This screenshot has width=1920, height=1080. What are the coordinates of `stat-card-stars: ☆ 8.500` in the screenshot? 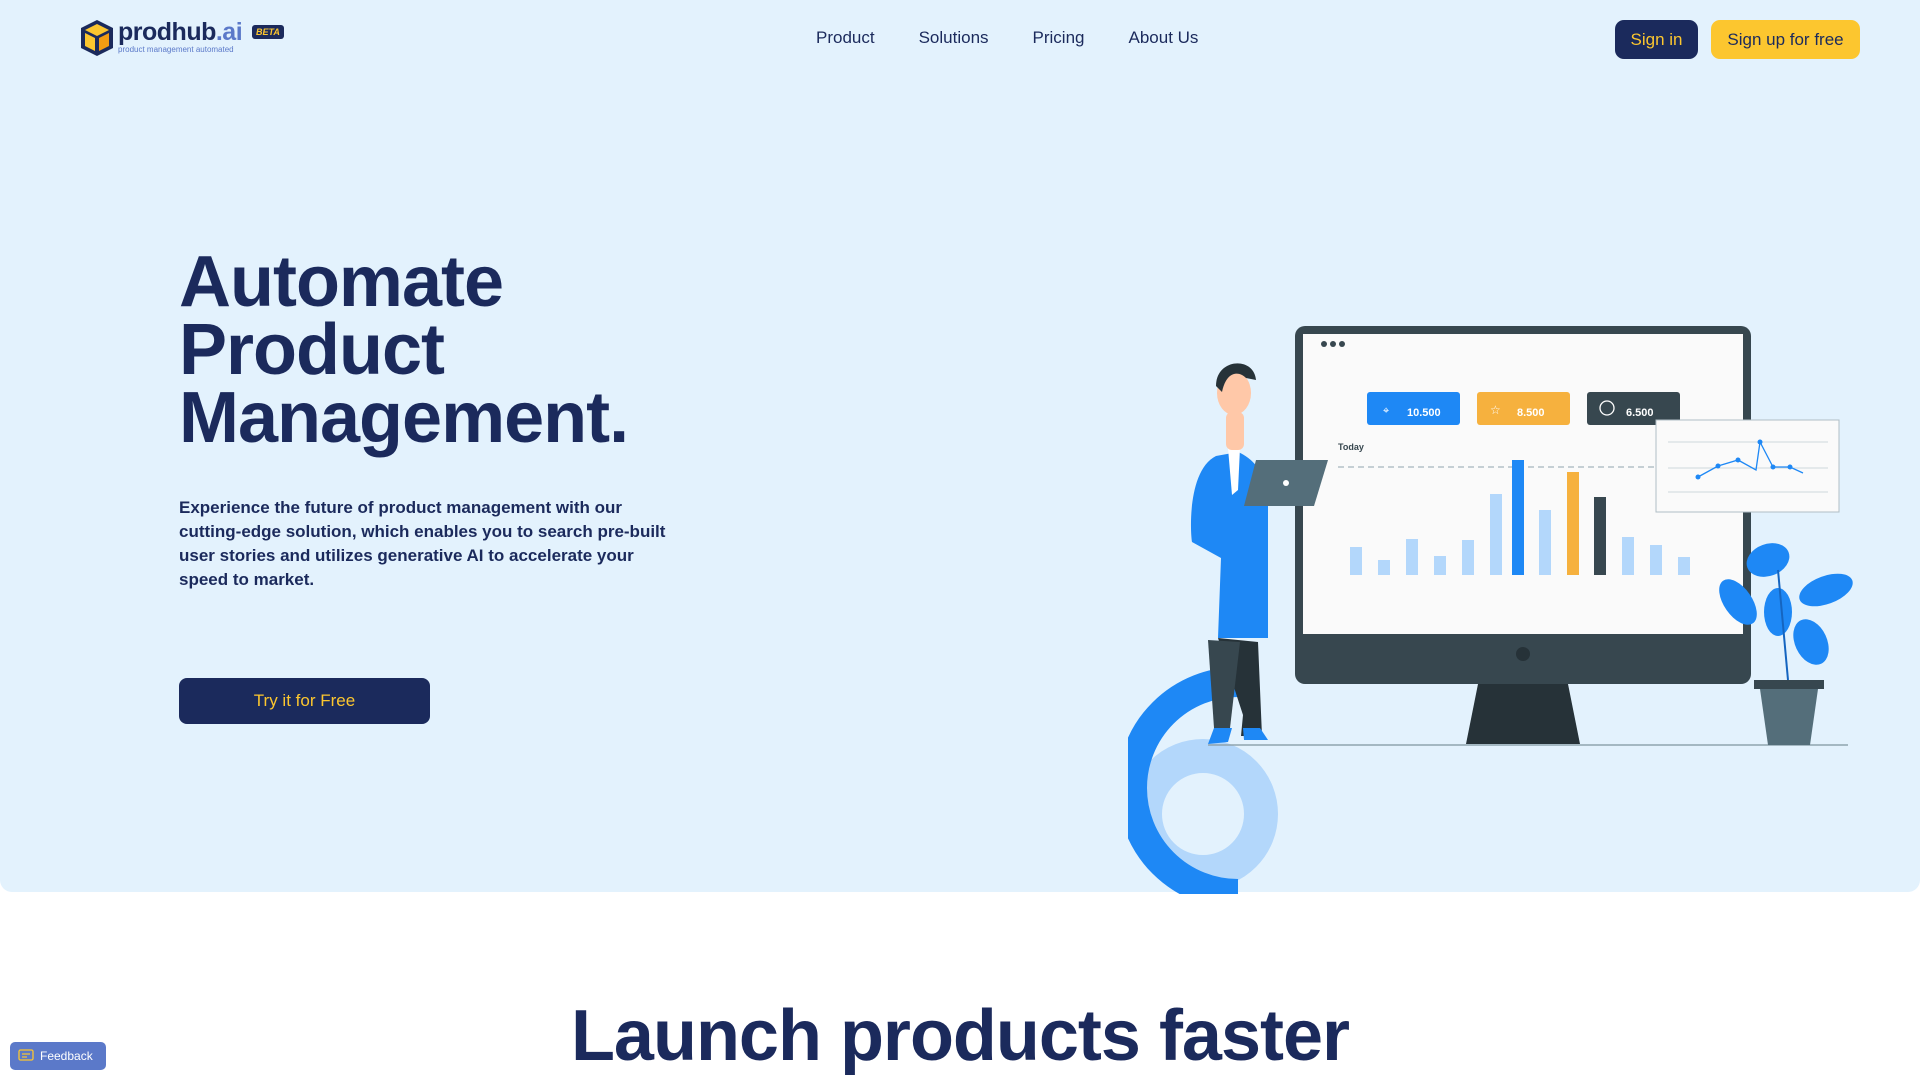 It's located at (1523, 408).